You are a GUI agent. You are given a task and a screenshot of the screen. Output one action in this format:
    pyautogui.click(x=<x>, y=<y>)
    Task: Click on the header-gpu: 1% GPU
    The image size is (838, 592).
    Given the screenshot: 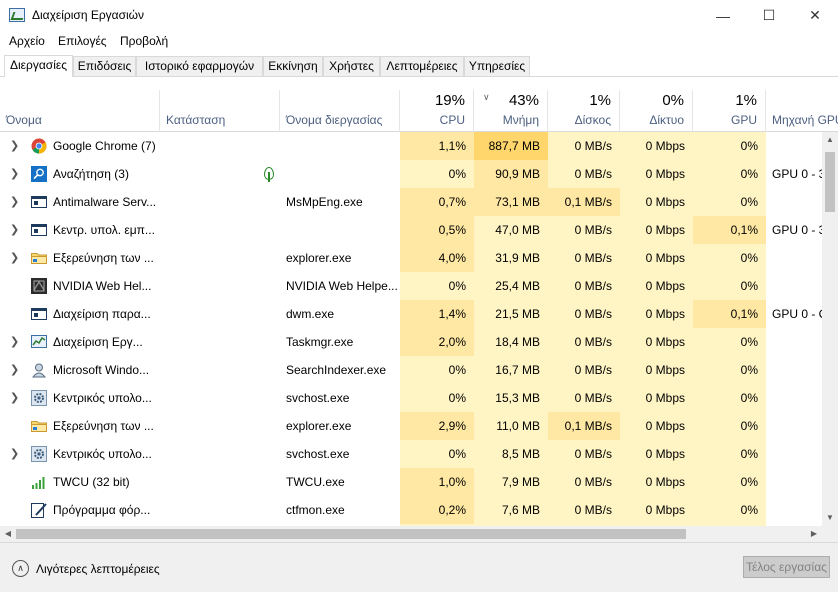 What is the action you would take?
    pyautogui.click(x=729, y=111)
    